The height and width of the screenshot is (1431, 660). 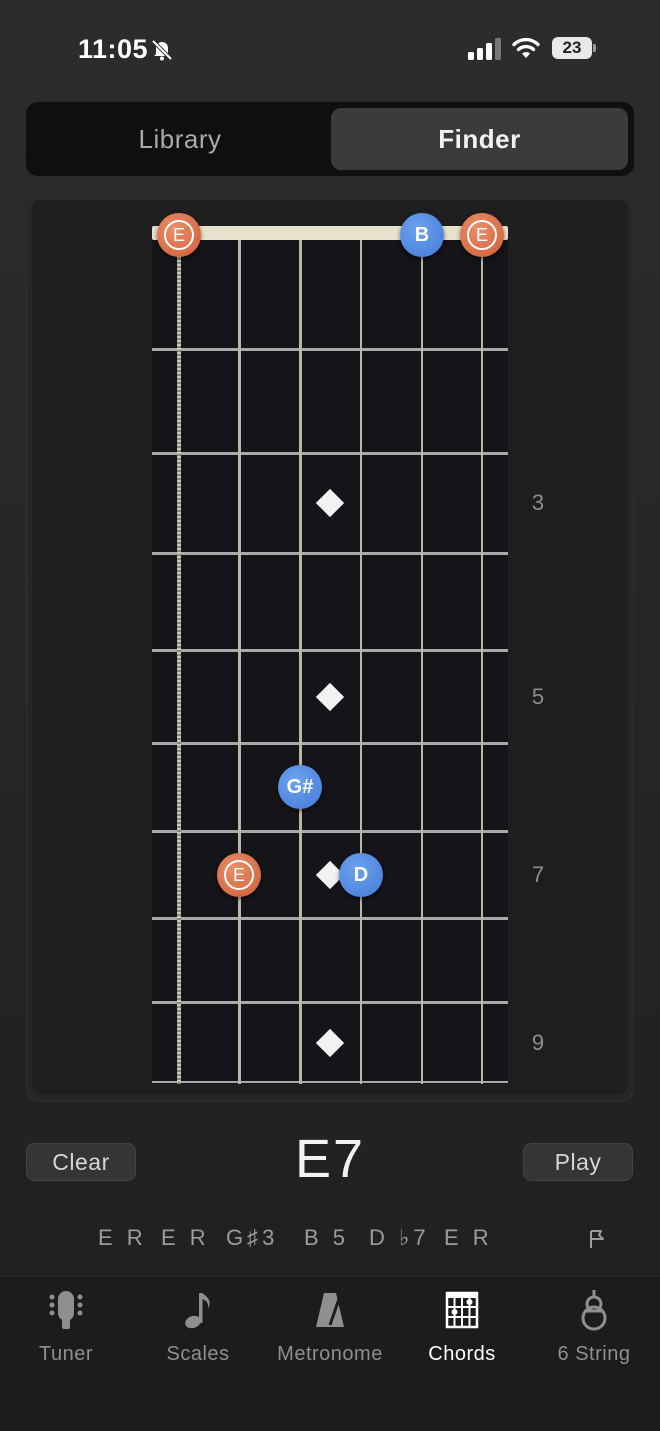 What do you see at coordinates (113, 49) in the screenshot?
I see `status-time: 11:05` at bounding box center [113, 49].